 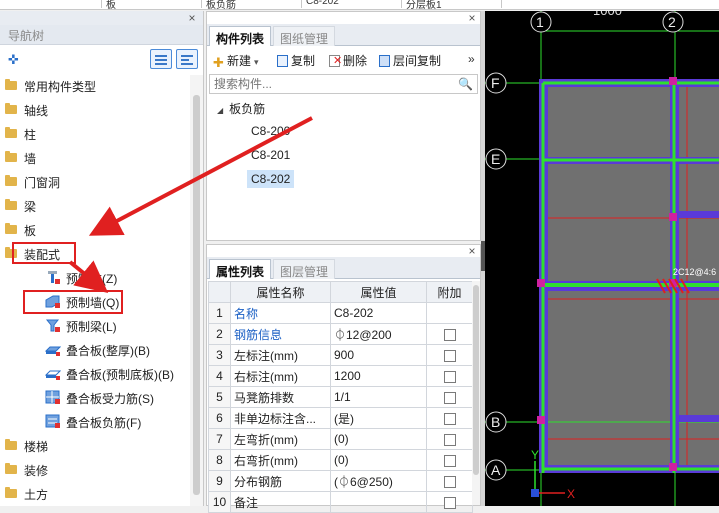 What do you see at coordinates (95, 374) in the screenshot?
I see `nav-subitem-composite-slab-precast: 叠合板(预制底板)(B)` at bounding box center [95, 374].